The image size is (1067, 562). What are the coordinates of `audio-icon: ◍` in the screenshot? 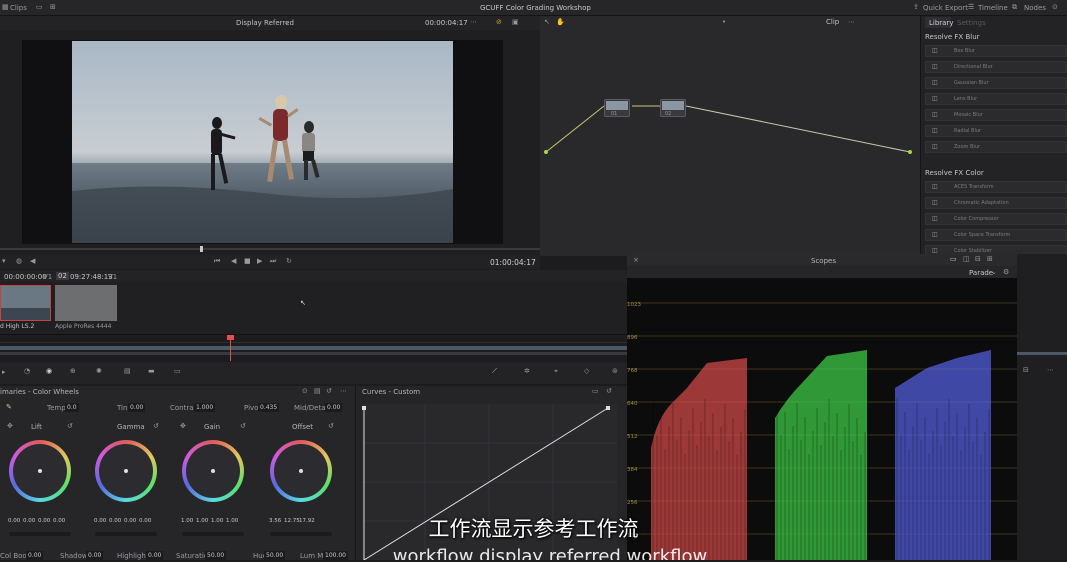 It's located at (19, 261).